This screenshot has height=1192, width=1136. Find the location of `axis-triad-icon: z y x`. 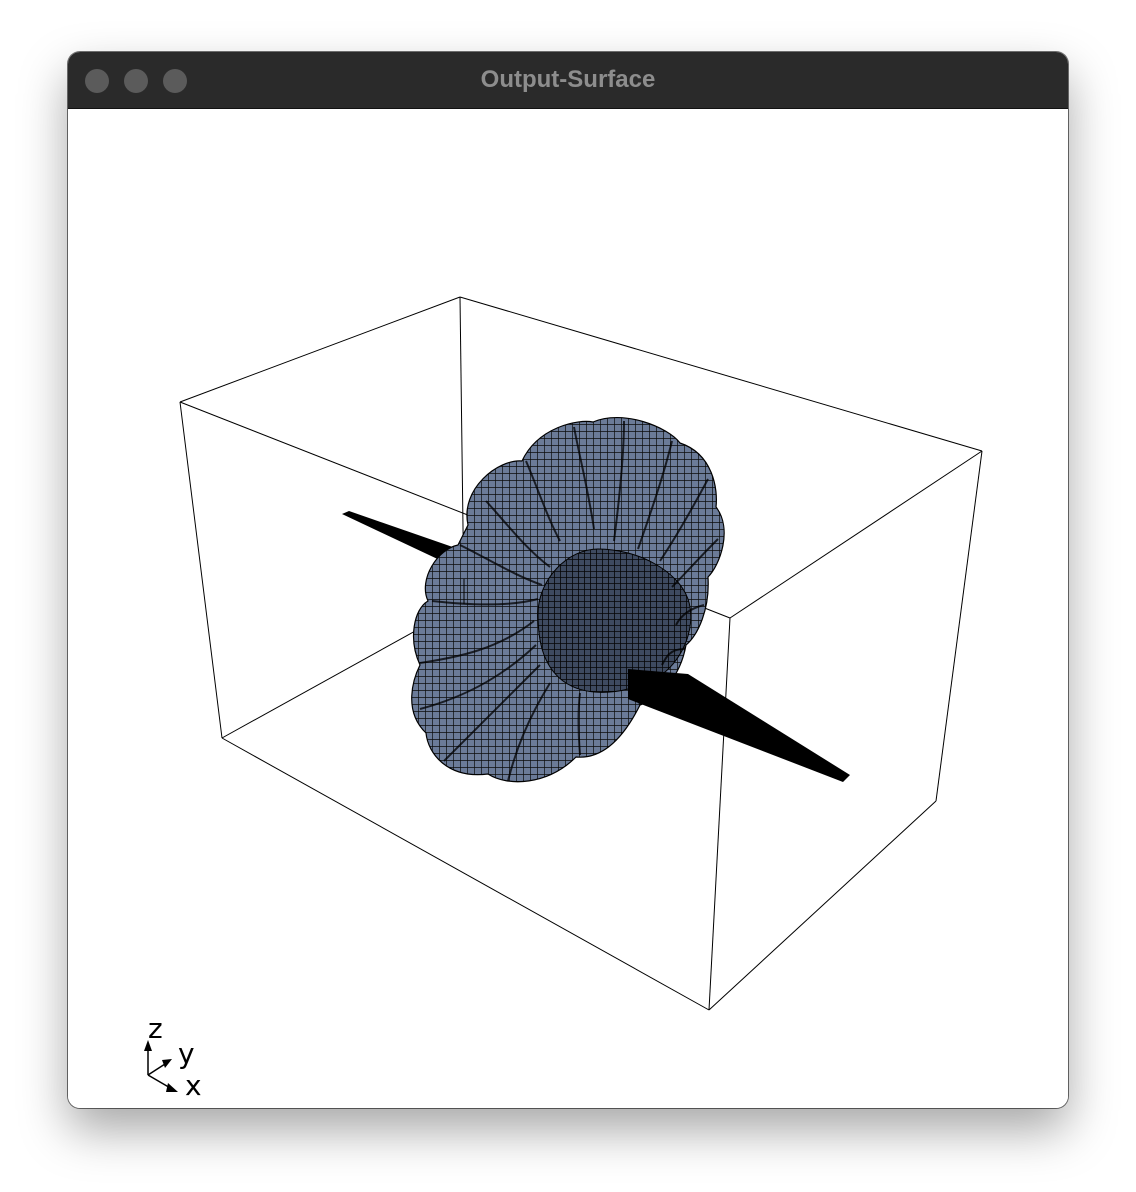

axis-triad-icon: z y x is located at coordinates (173, 1057).